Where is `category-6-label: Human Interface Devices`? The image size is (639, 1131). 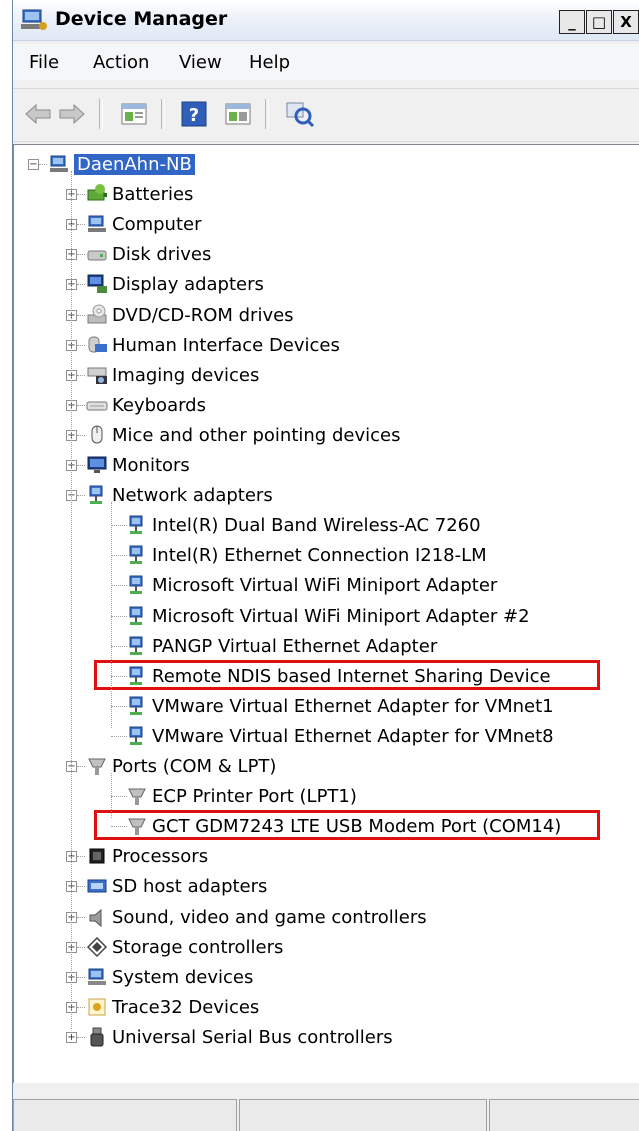 category-6-label: Human Interface Devices is located at coordinates (226, 345).